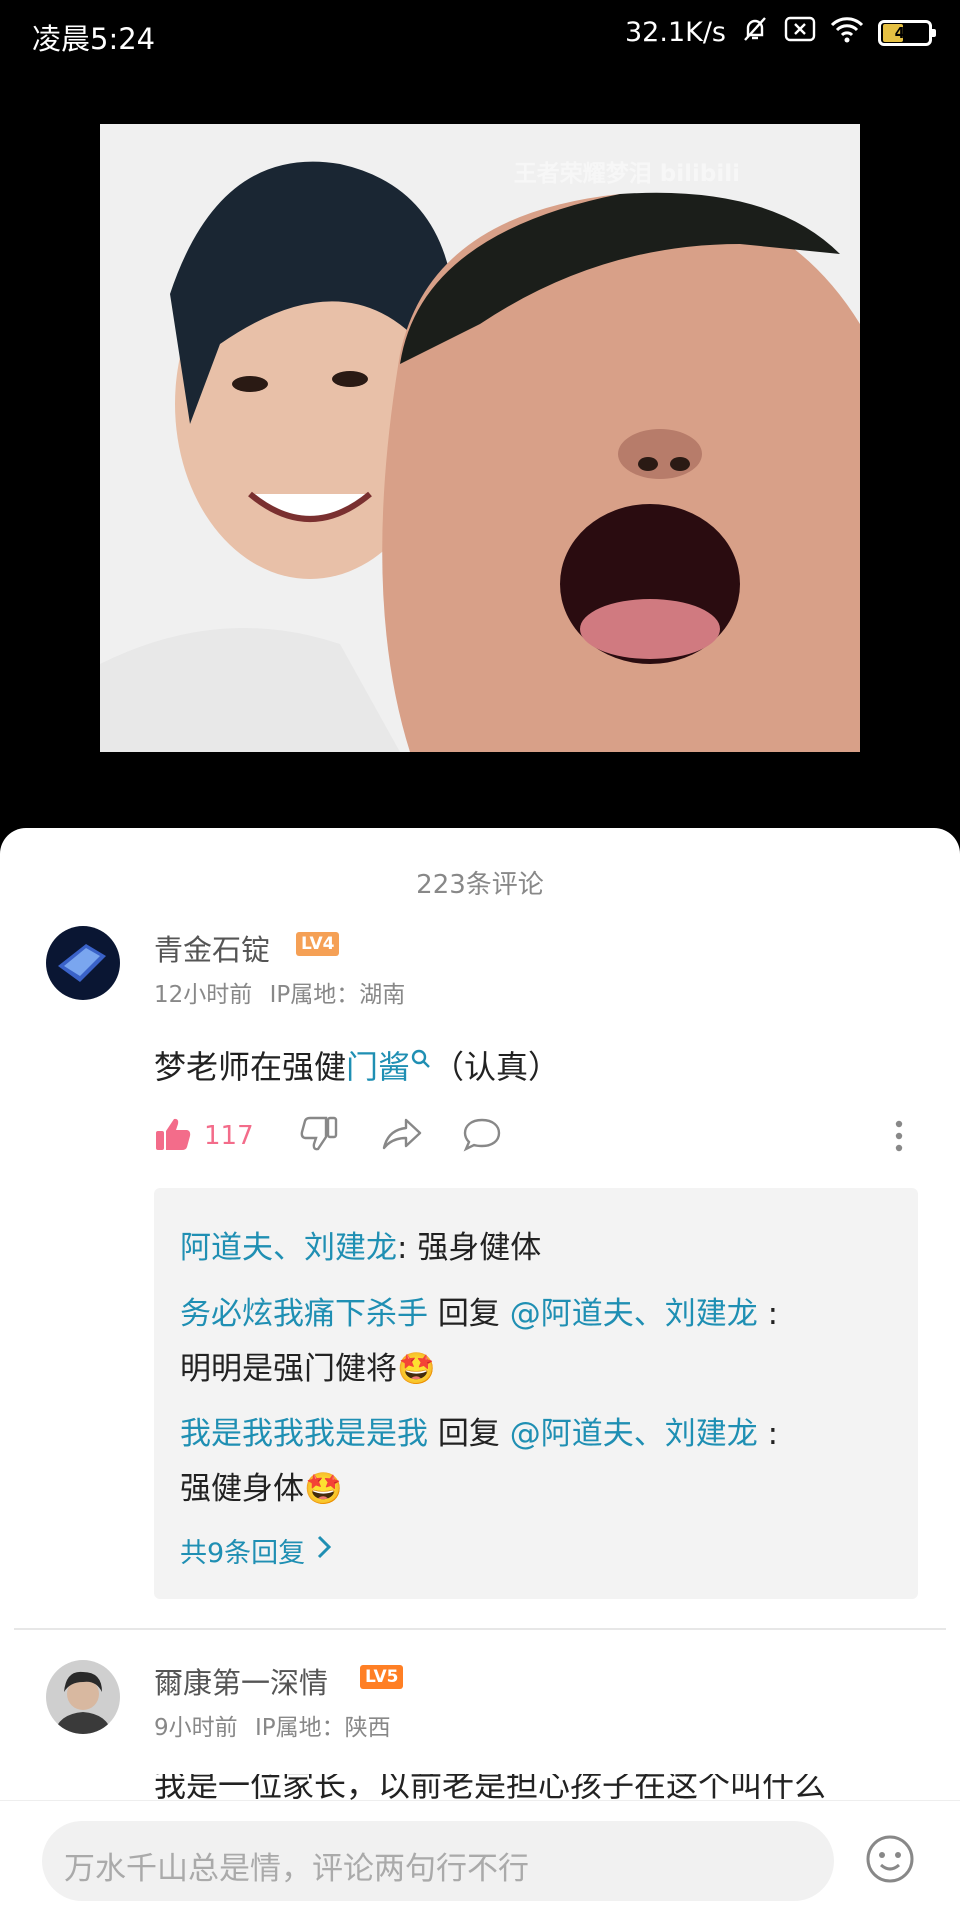 The image size is (960, 1921). Describe the element at coordinates (242, 1489) in the screenshot. I see `reply-text: 强健身体` at that location.